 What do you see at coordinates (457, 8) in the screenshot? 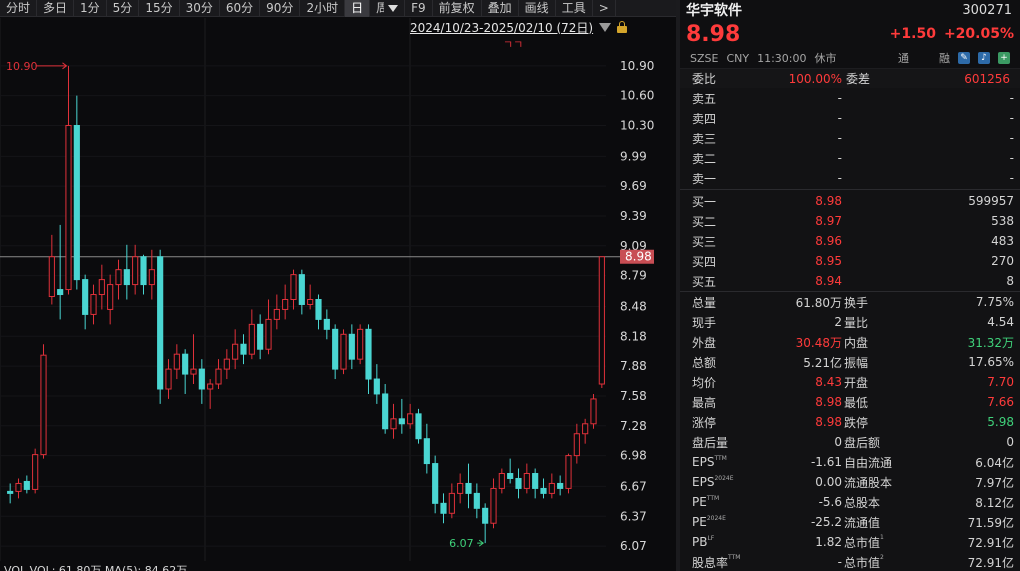
I see `period-tab-12: 前复权` at bounding box center [457, 8].